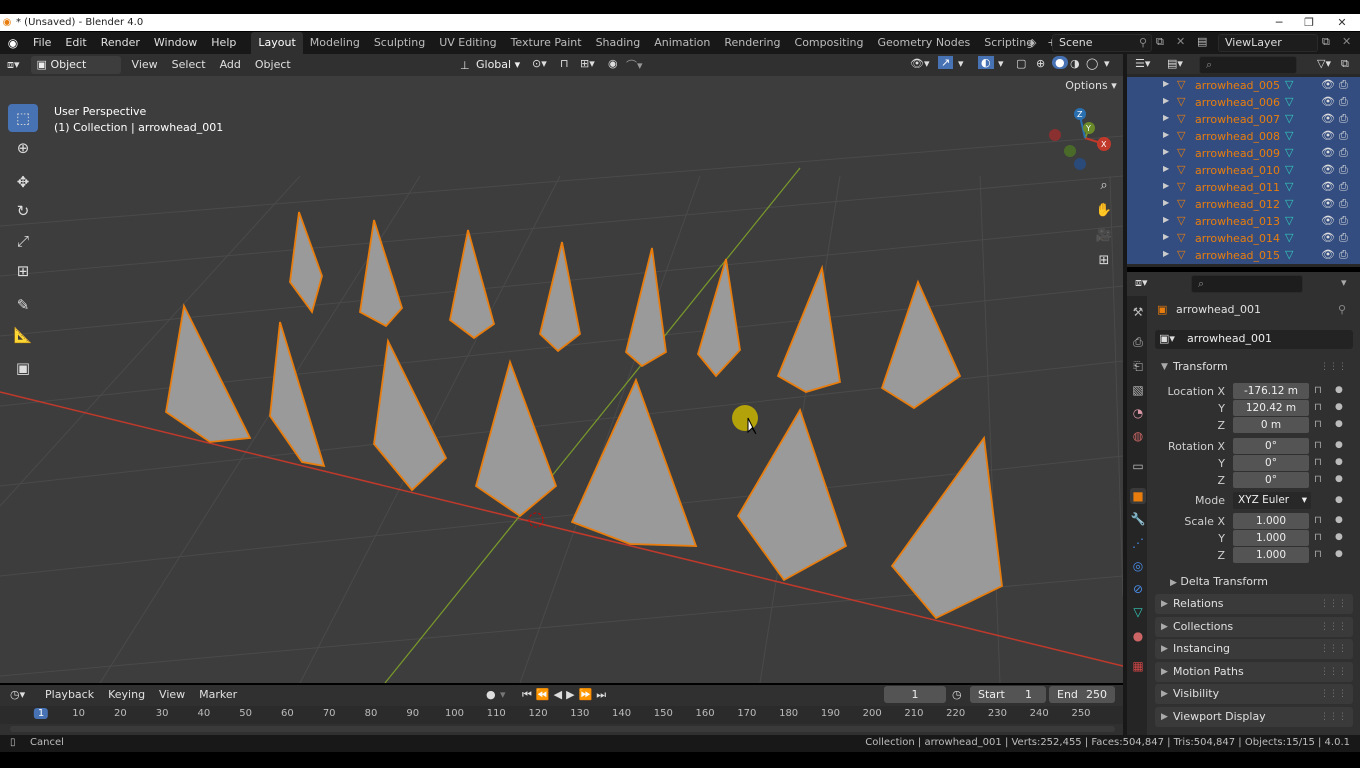 The image size is (1360, 768). What do you see at coordinates (1342, 22) in the screenshot?
I see `close-button: ✕` at bounding box center [1342, 22].